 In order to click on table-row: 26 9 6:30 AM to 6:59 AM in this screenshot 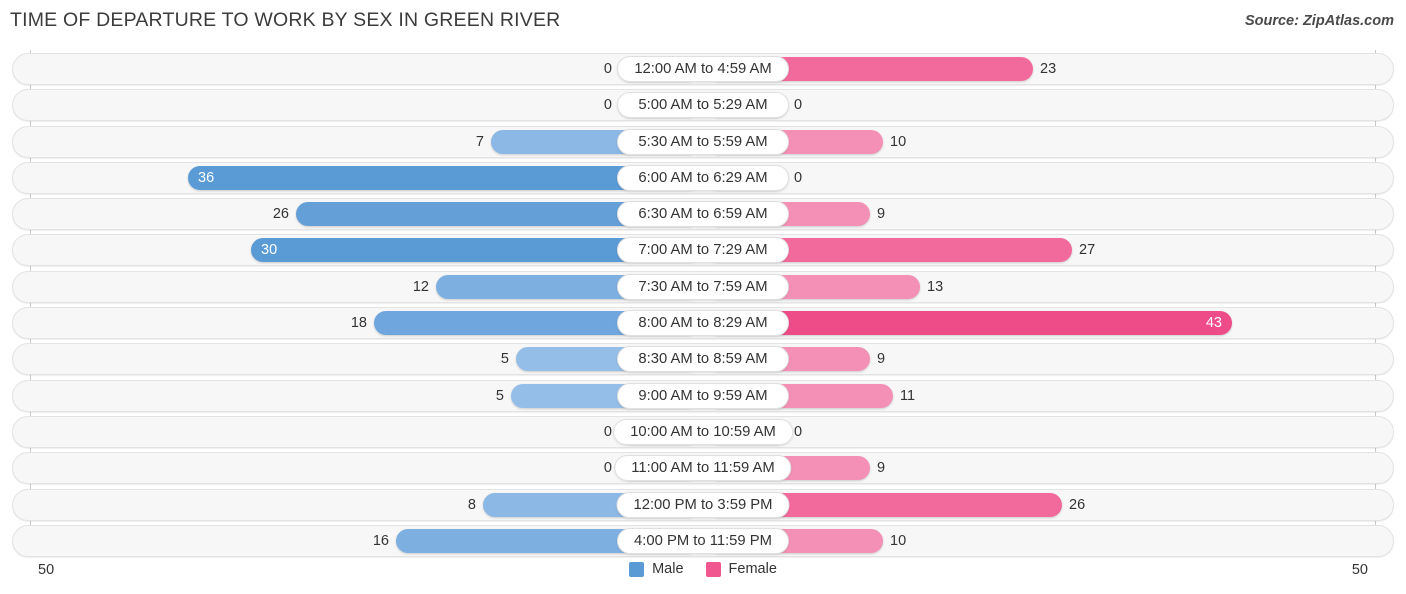, I will do `click(703, 214)`.